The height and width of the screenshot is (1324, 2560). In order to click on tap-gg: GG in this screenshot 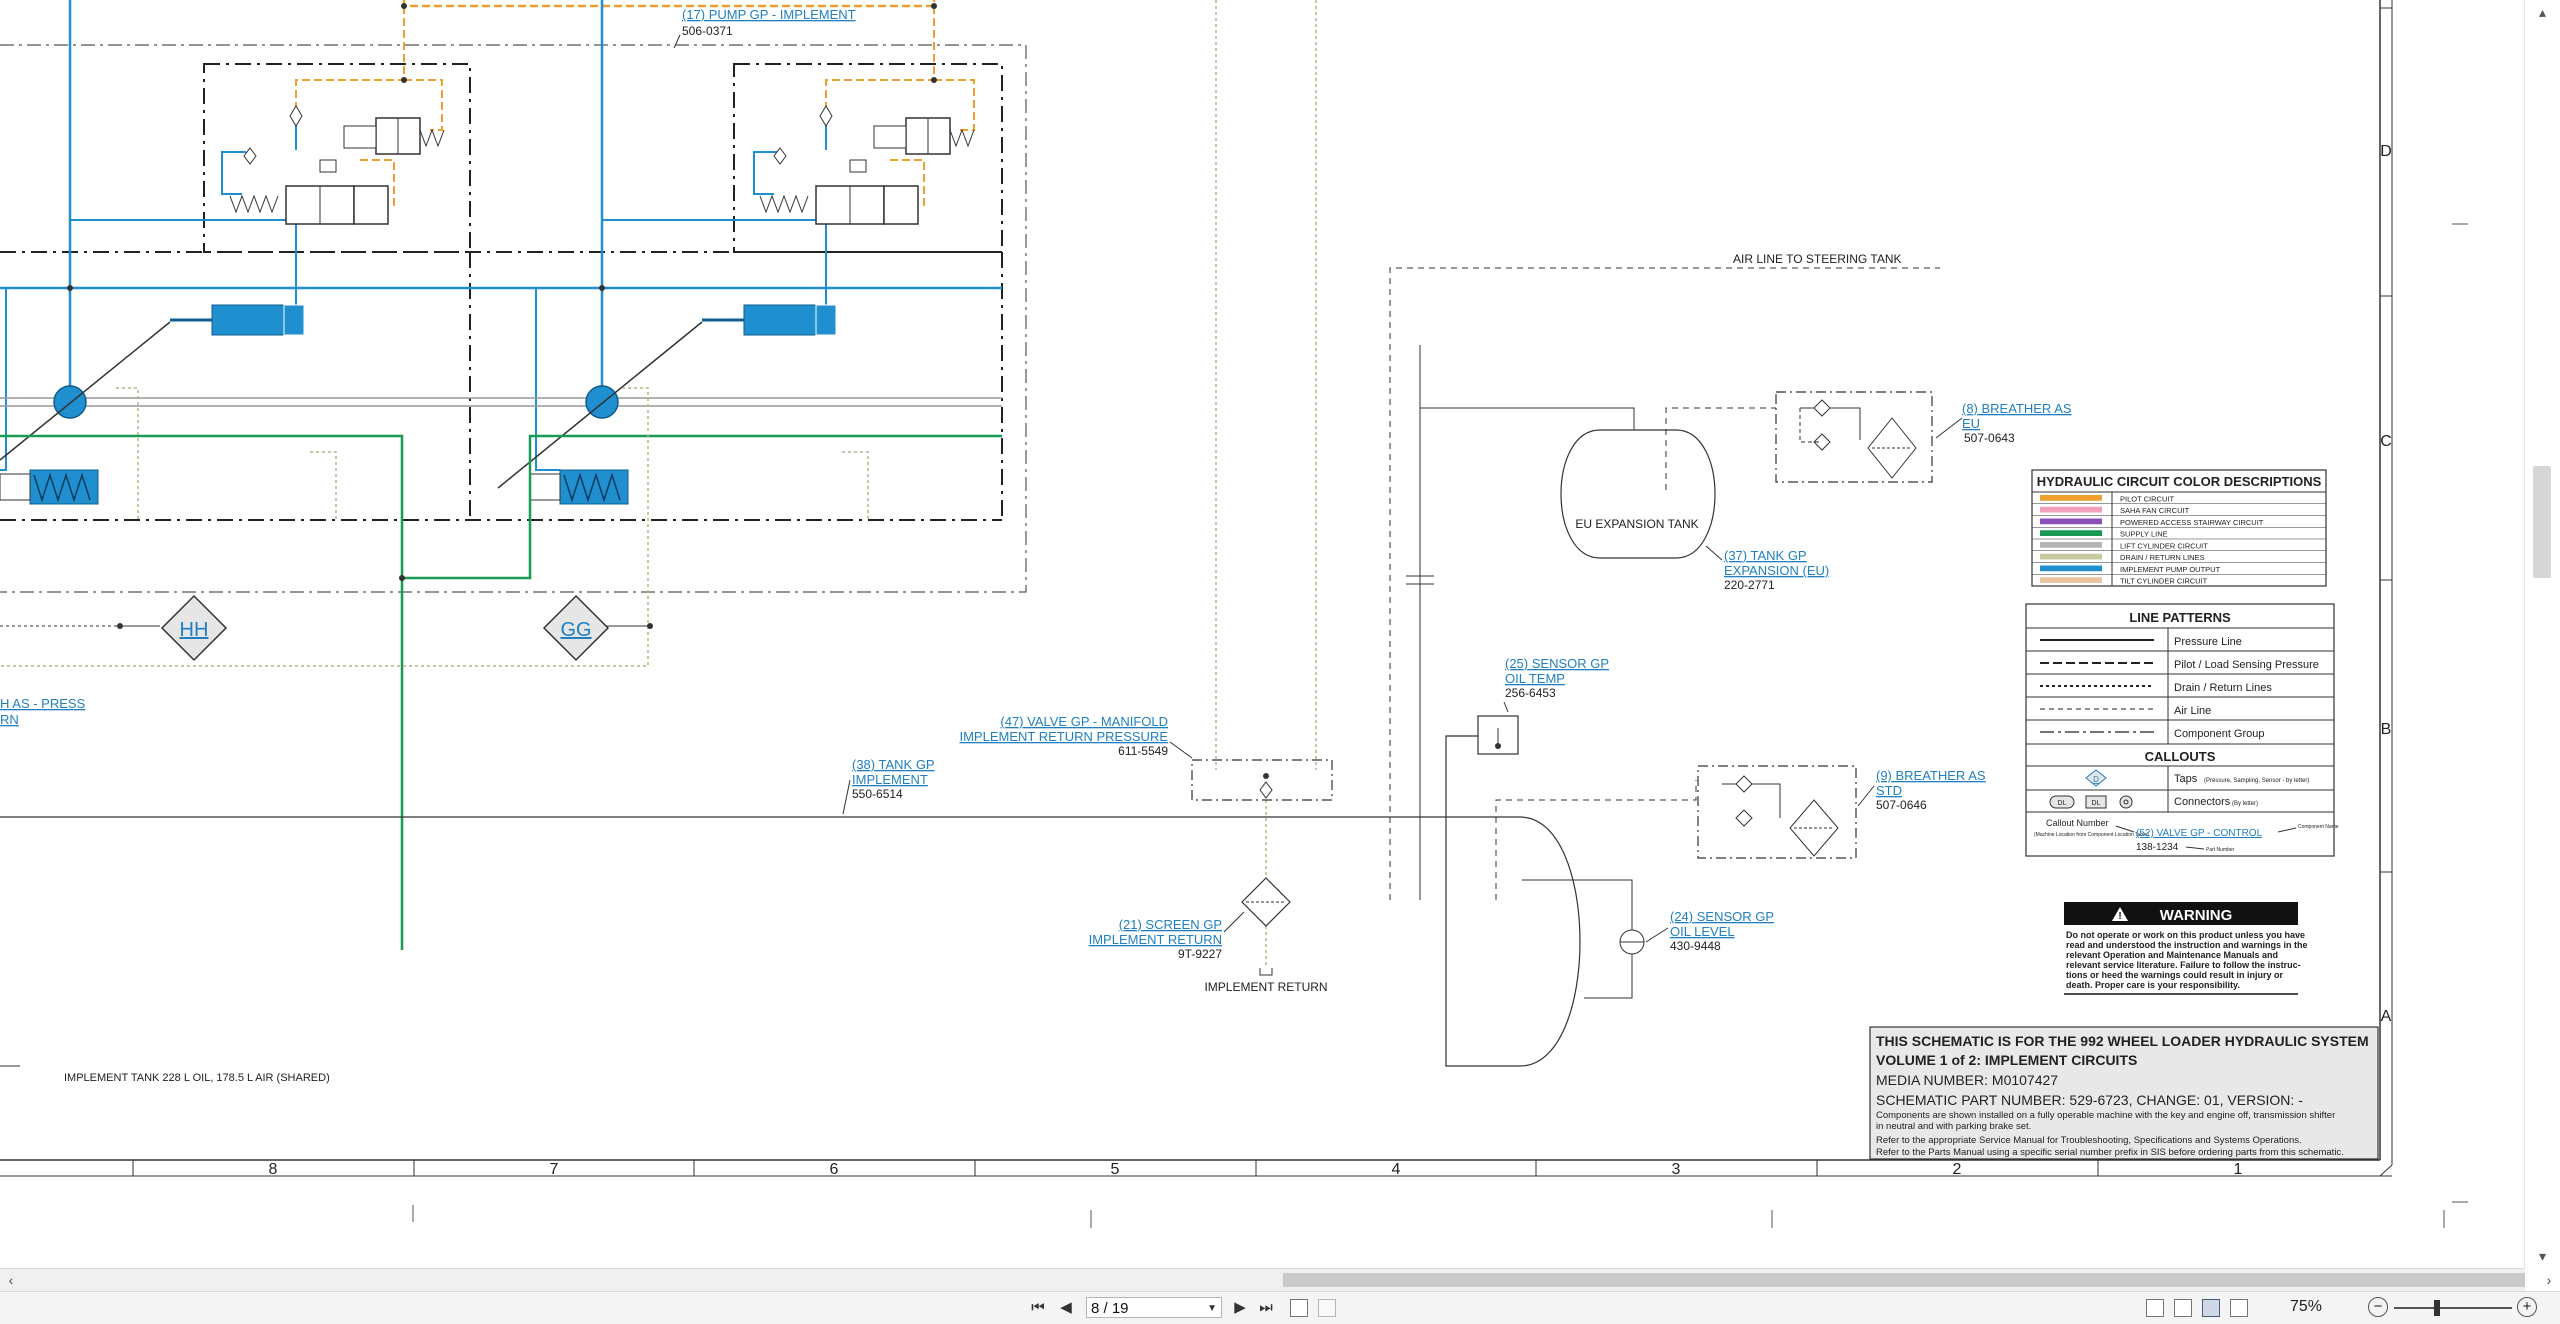, I will do `click(576, 628)`.